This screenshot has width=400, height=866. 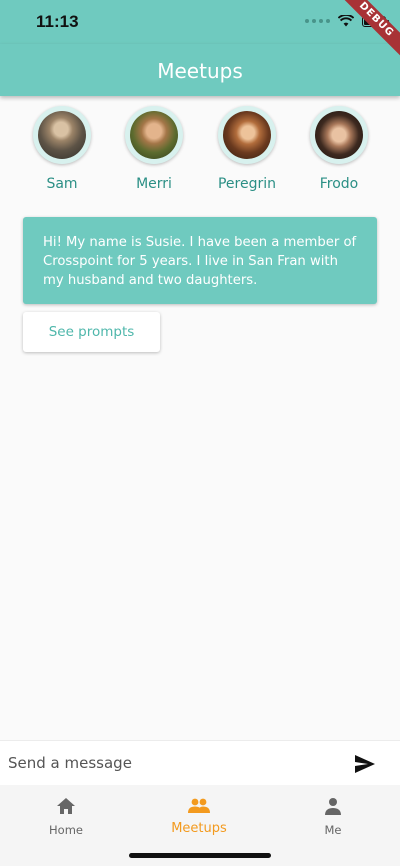 What do you see at coordinates (91, 332) in the screenshot?
I see `see-prompts-button: See prompts` at bounding box center [91, 332].